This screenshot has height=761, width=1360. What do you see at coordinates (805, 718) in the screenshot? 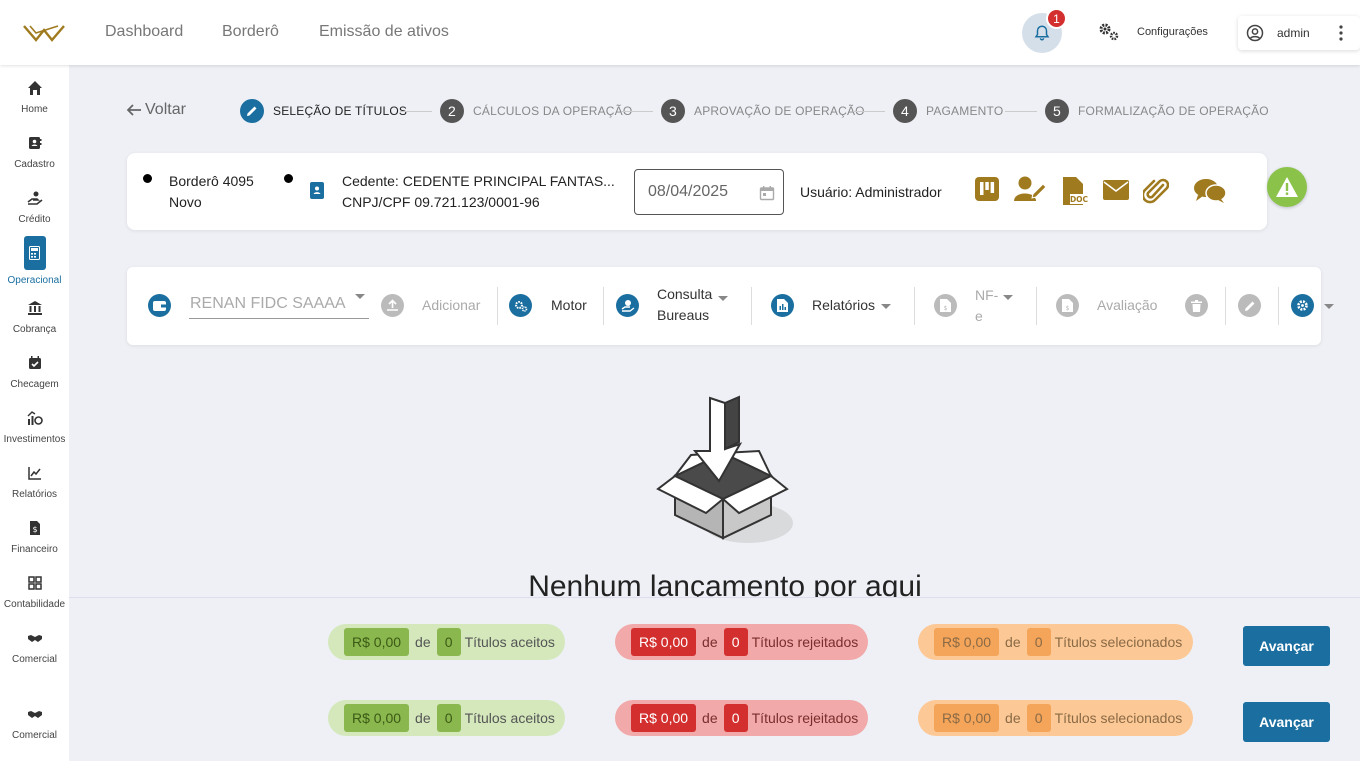
I see `rejected-label: Títulos rejeitados` at bounding box center [805, 718].